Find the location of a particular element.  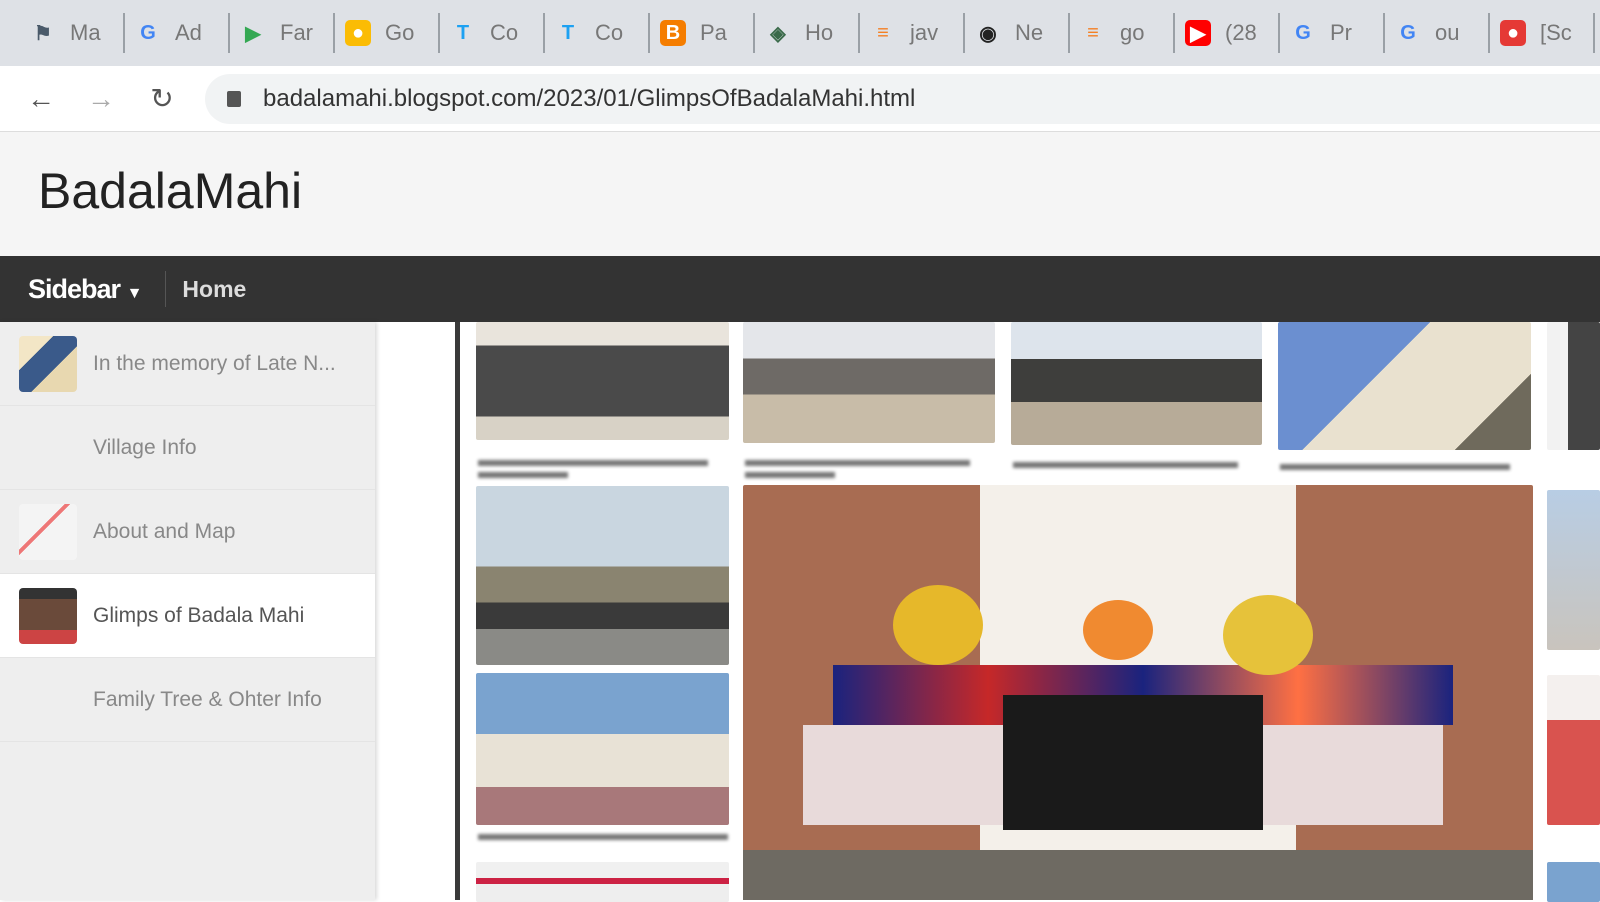

github-icon: ◉ is located at coordinates (988, 33).